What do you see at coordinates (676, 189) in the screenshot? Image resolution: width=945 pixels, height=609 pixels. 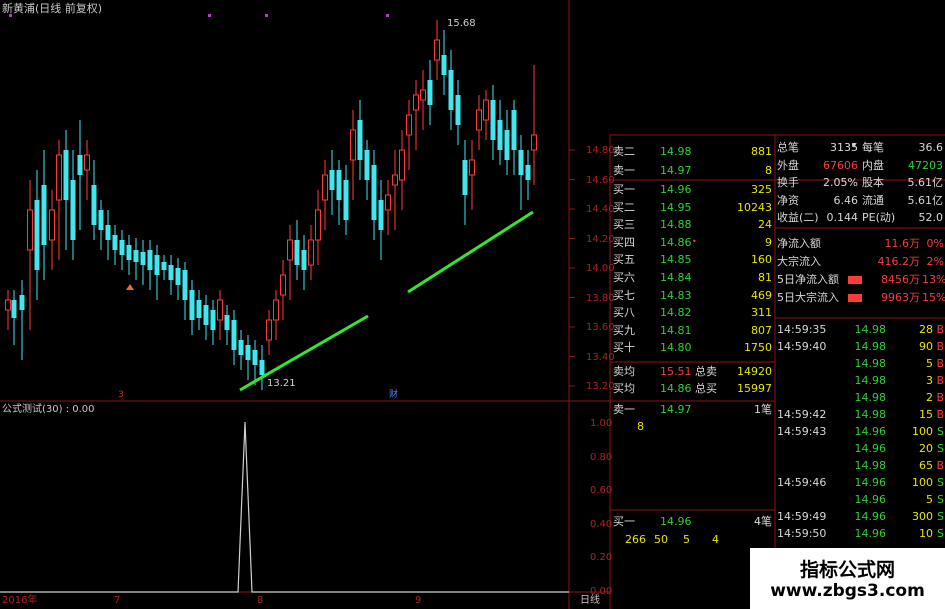 I see `bid-1-price: 14.96` at bounding box center [676, 189].